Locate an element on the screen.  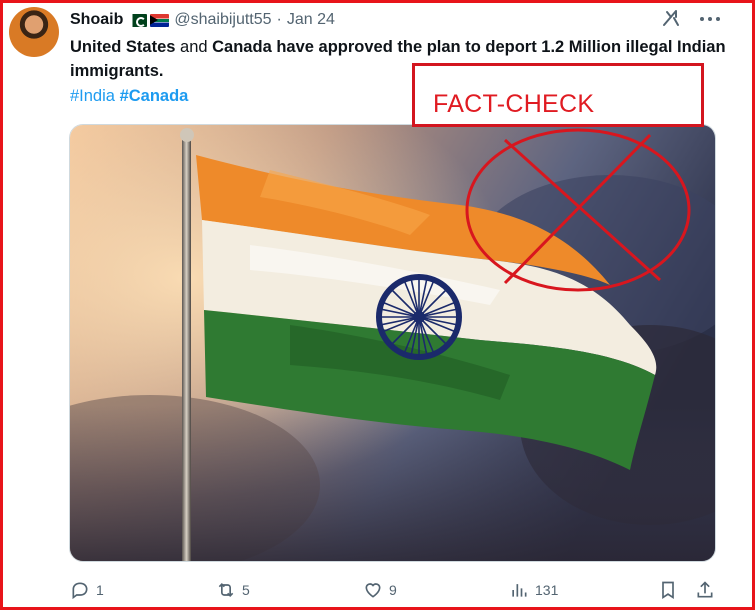
tweet-actions: 1 5 9 131 is located at coordinates (395, 591).